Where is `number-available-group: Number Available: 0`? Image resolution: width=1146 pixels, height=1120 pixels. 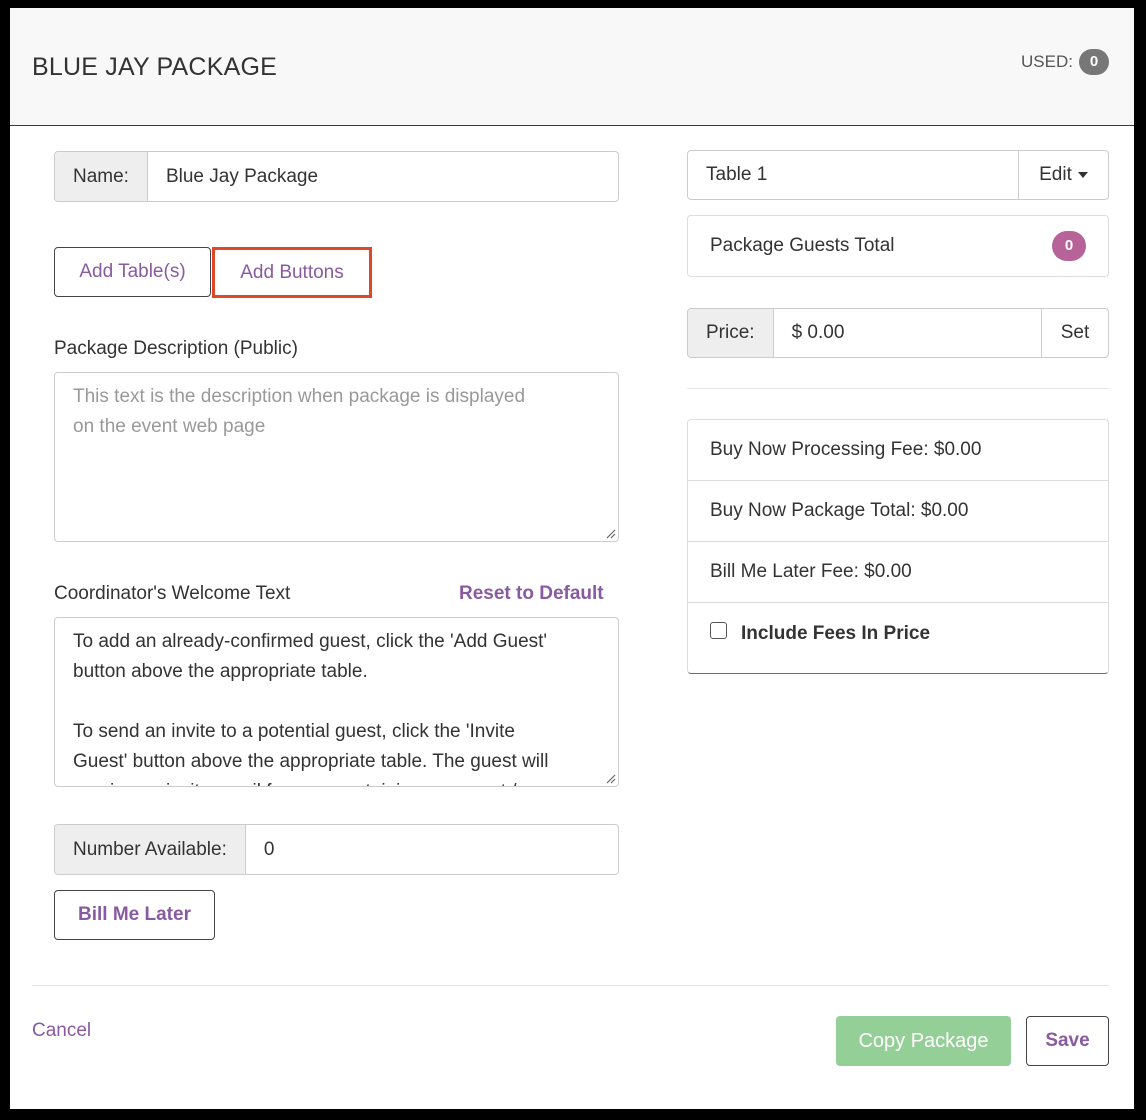
number-available-group: Number Available: 0 is located at coordinates (336, 849).